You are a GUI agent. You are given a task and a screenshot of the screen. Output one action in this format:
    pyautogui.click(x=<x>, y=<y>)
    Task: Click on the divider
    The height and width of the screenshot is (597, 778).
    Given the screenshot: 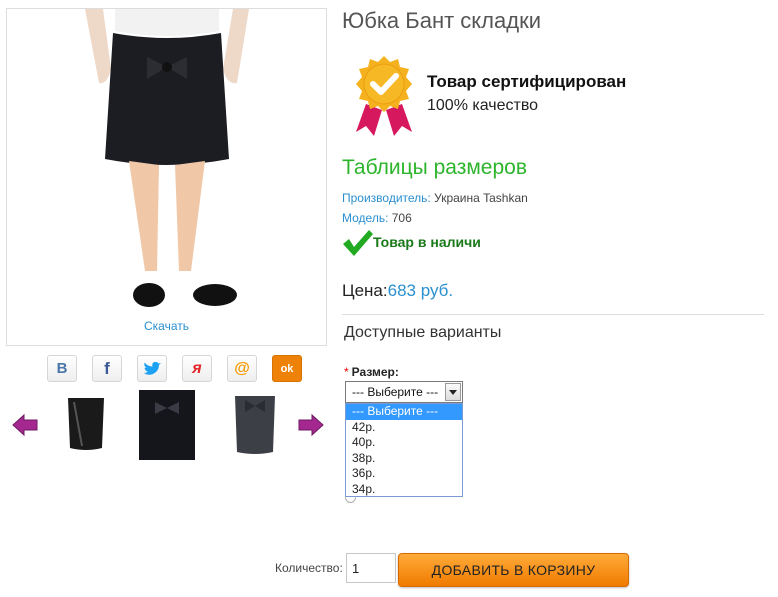 What is the action you would take?
    pyautogui.click(x=553, y=314)
    